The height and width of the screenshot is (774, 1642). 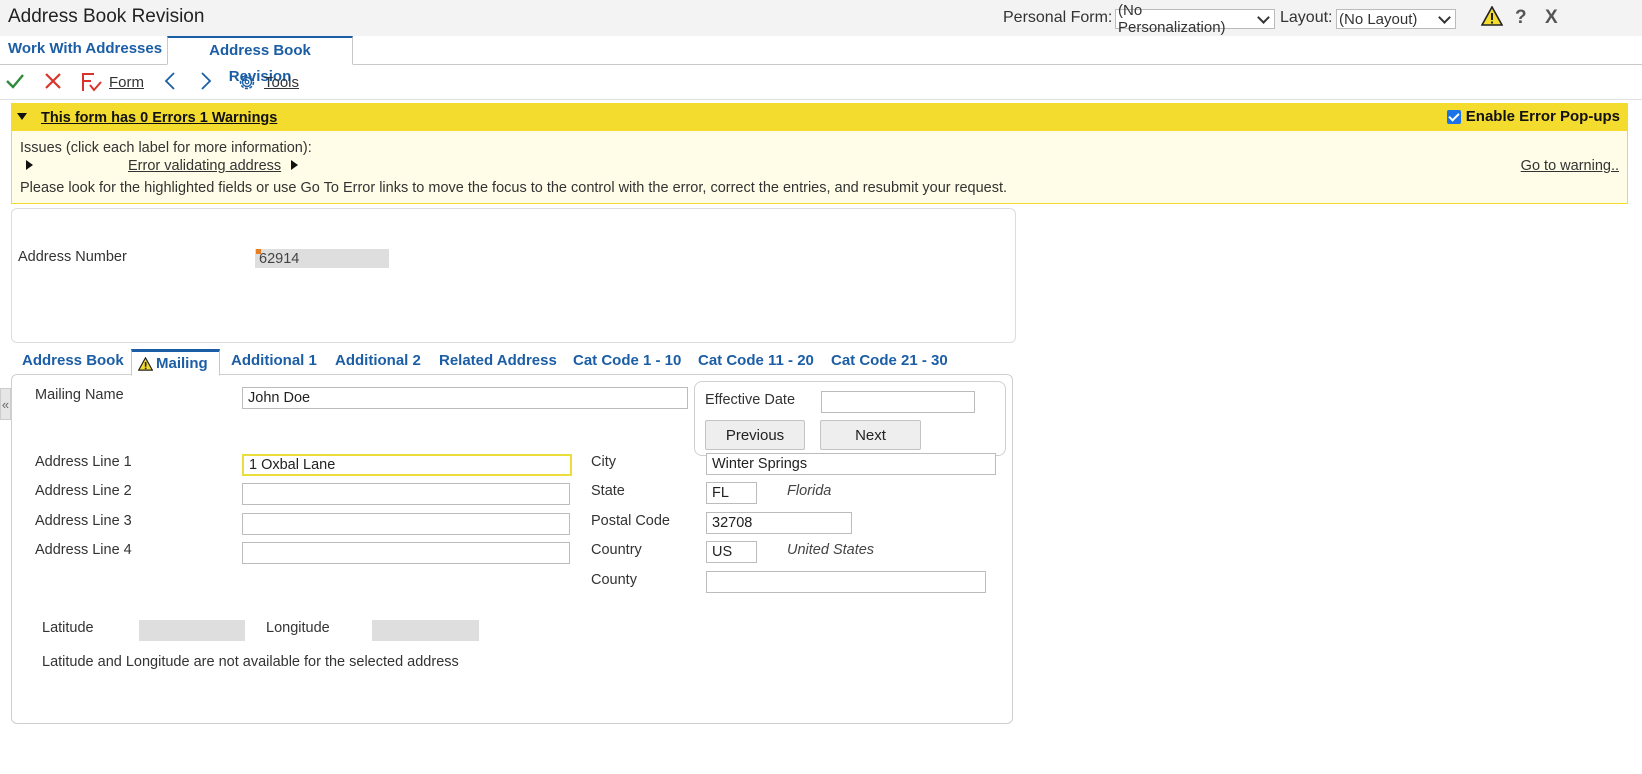 What do you see at coordinates (68, 628) in the screenshot?
I see `latitude-label: Latitude` at bounding box center [68, 628].